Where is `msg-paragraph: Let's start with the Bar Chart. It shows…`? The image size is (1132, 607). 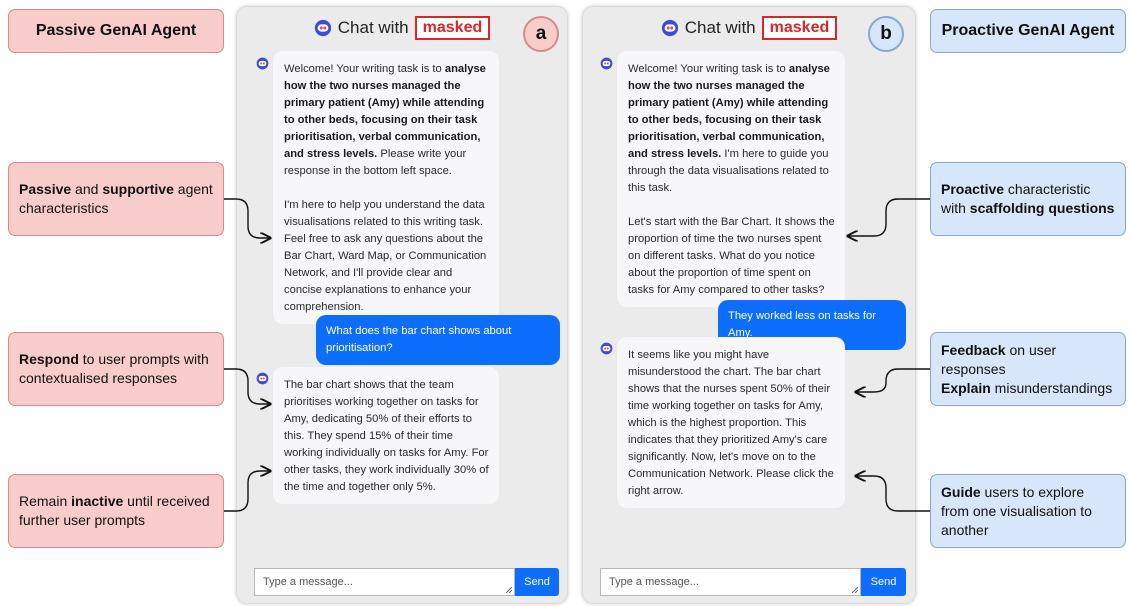
msg-paragraph: Let's start with the Bar Chart. It shows… is located at coordinates (731, 256).